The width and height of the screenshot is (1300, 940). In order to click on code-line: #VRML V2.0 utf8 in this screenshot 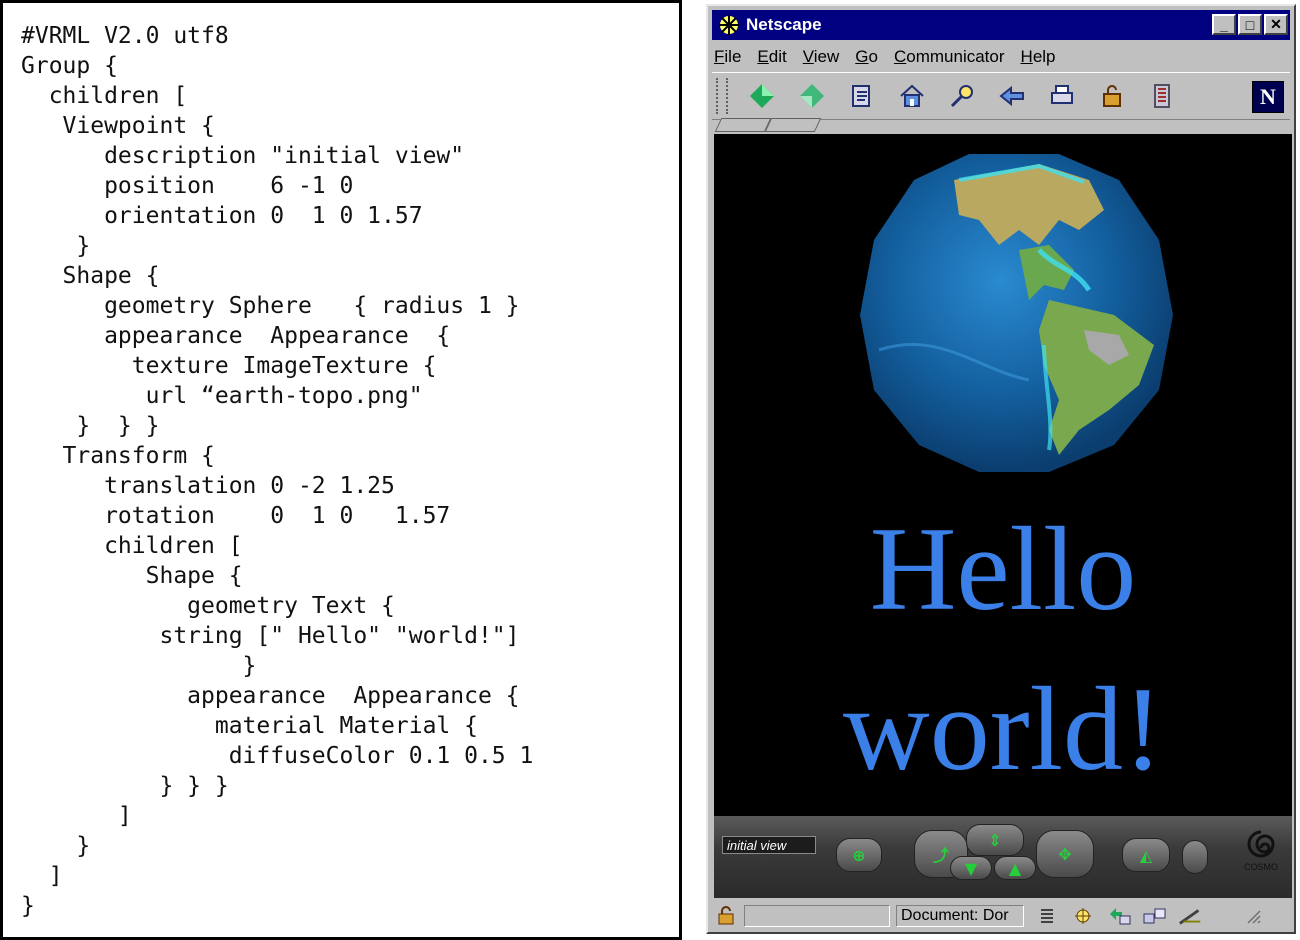, I will do `click(125, 36)`.